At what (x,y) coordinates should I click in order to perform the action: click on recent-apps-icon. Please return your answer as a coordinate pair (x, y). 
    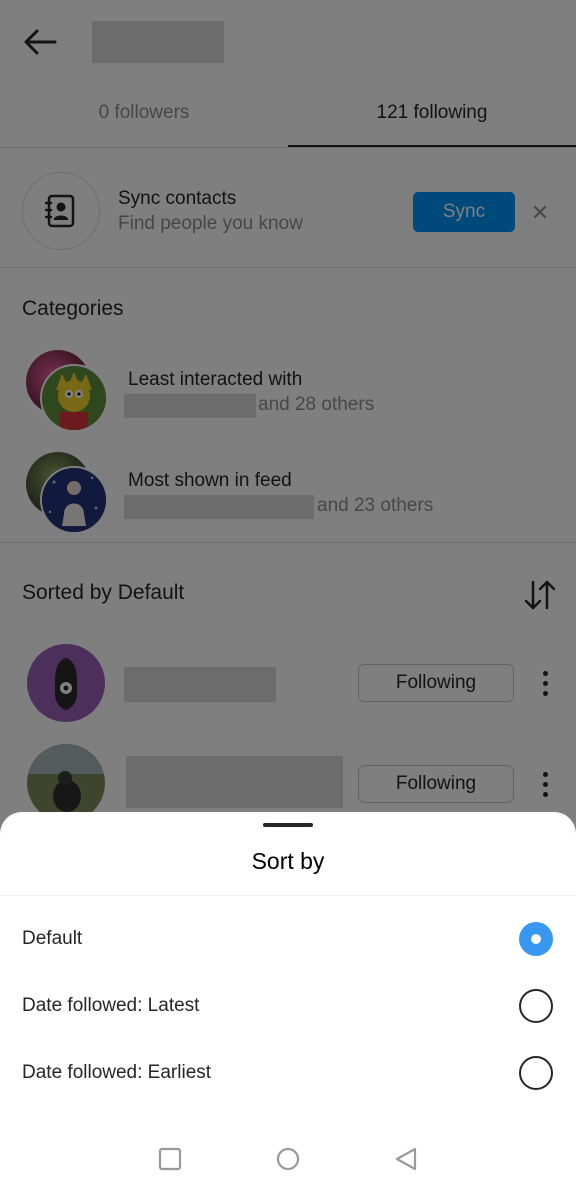
    Looking at the image, I should click on (170, 1159).